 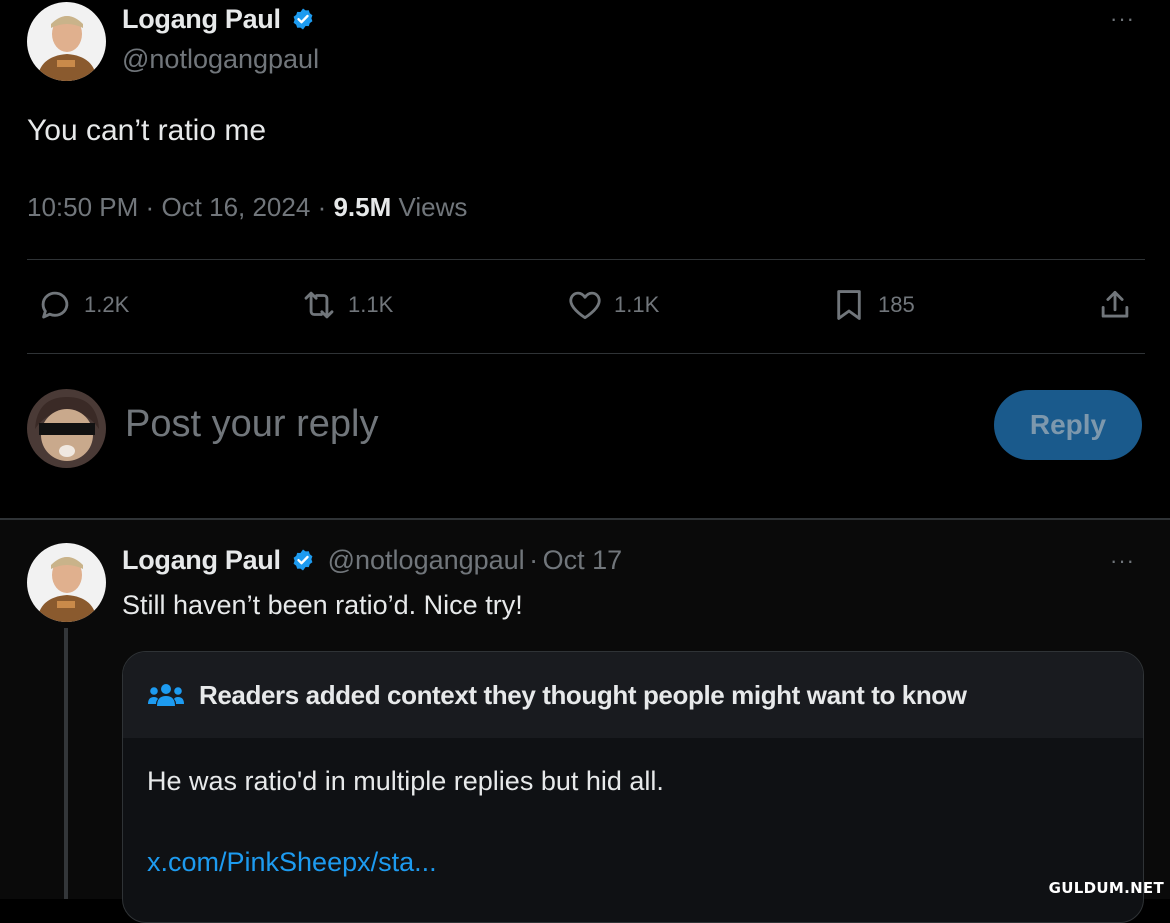 I want to click on author-name-row: Logang Paul, so click(x=218, y=19).